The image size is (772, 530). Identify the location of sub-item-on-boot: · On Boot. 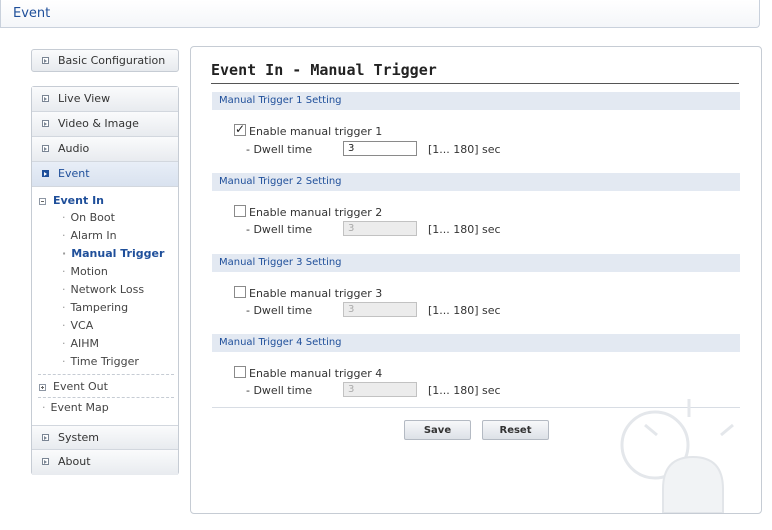
(88, 217).